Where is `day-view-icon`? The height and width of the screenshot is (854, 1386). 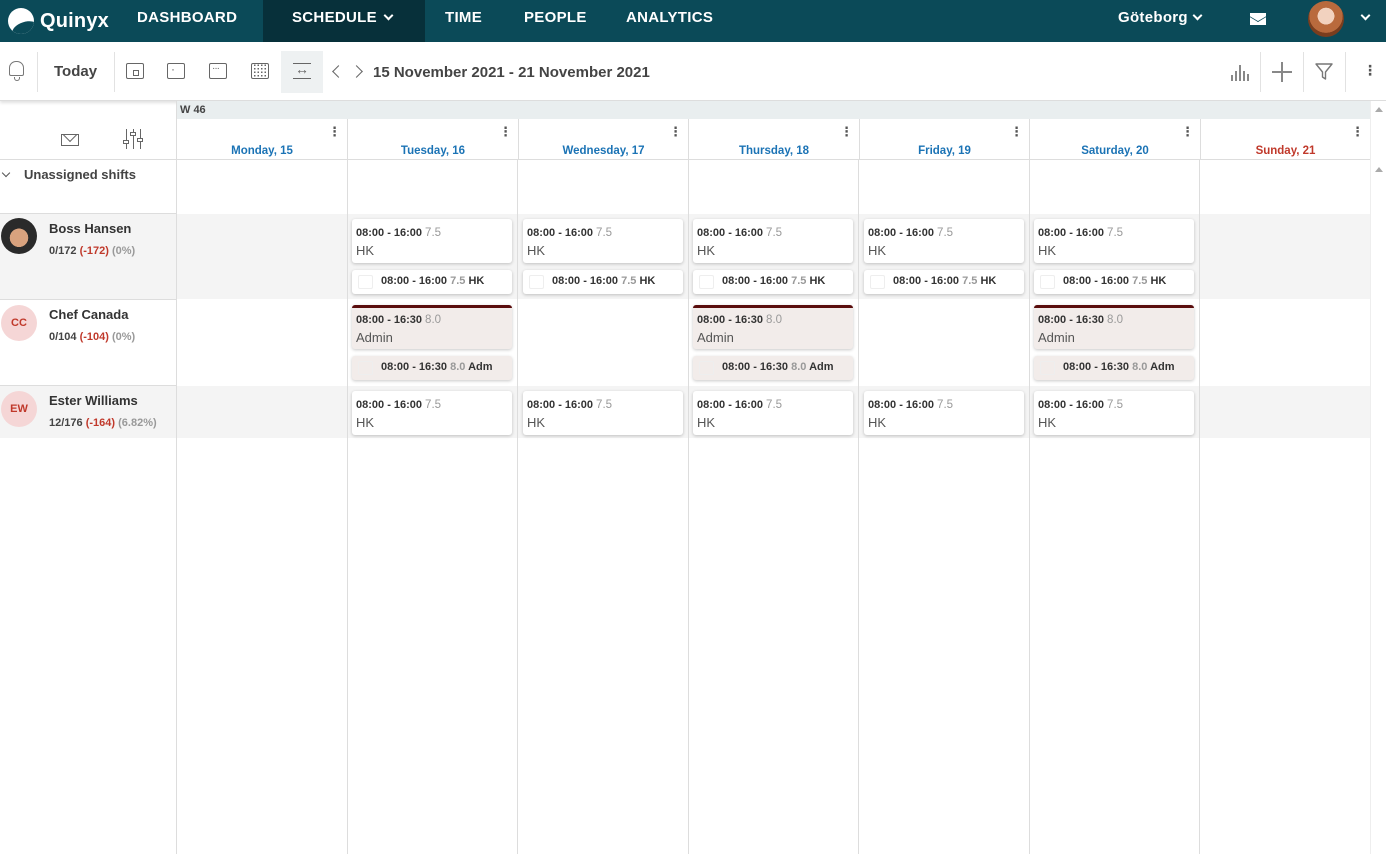
day-view-icon is located at coordinates (135, 71).